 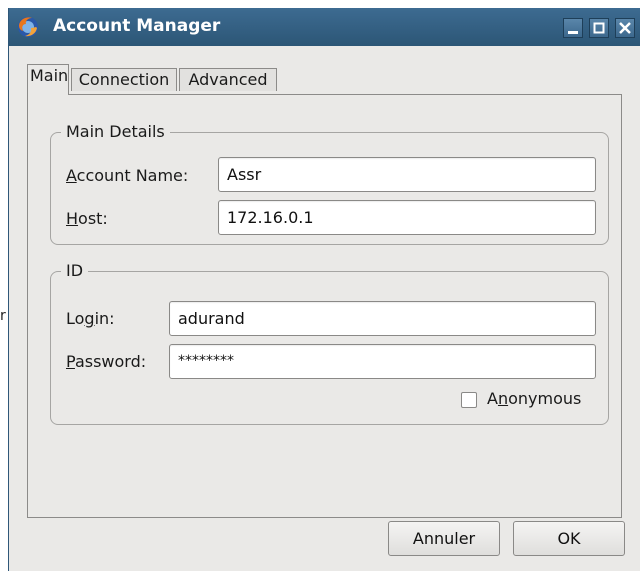 I want to click on tab-advanced: Advanced, so click(x=228, y=79).